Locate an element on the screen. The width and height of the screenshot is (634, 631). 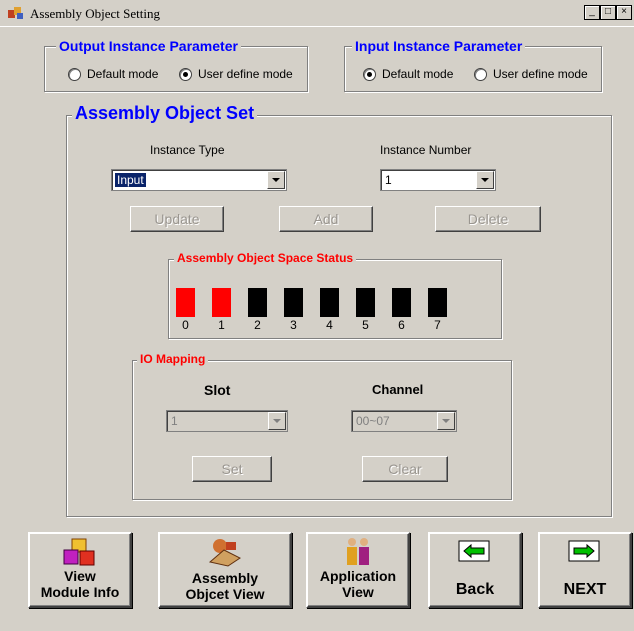
assembly-view-line1: Assembly is located at coordinates (225, 578).